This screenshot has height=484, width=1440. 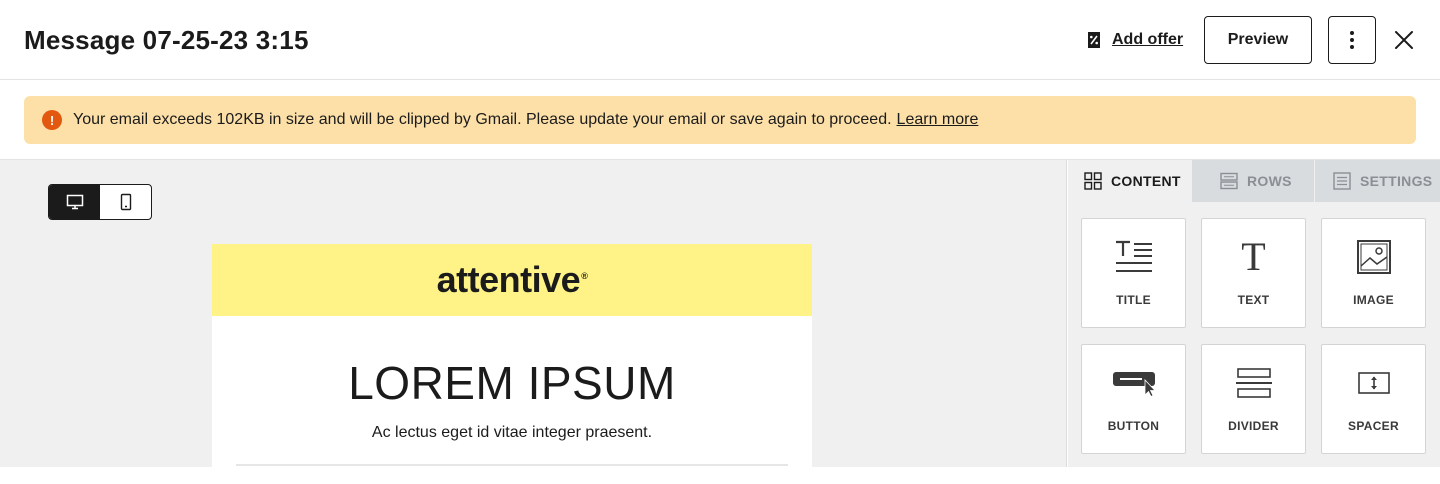 I want to click on tab-rows: ROWS, so click(x=1253, y=181).